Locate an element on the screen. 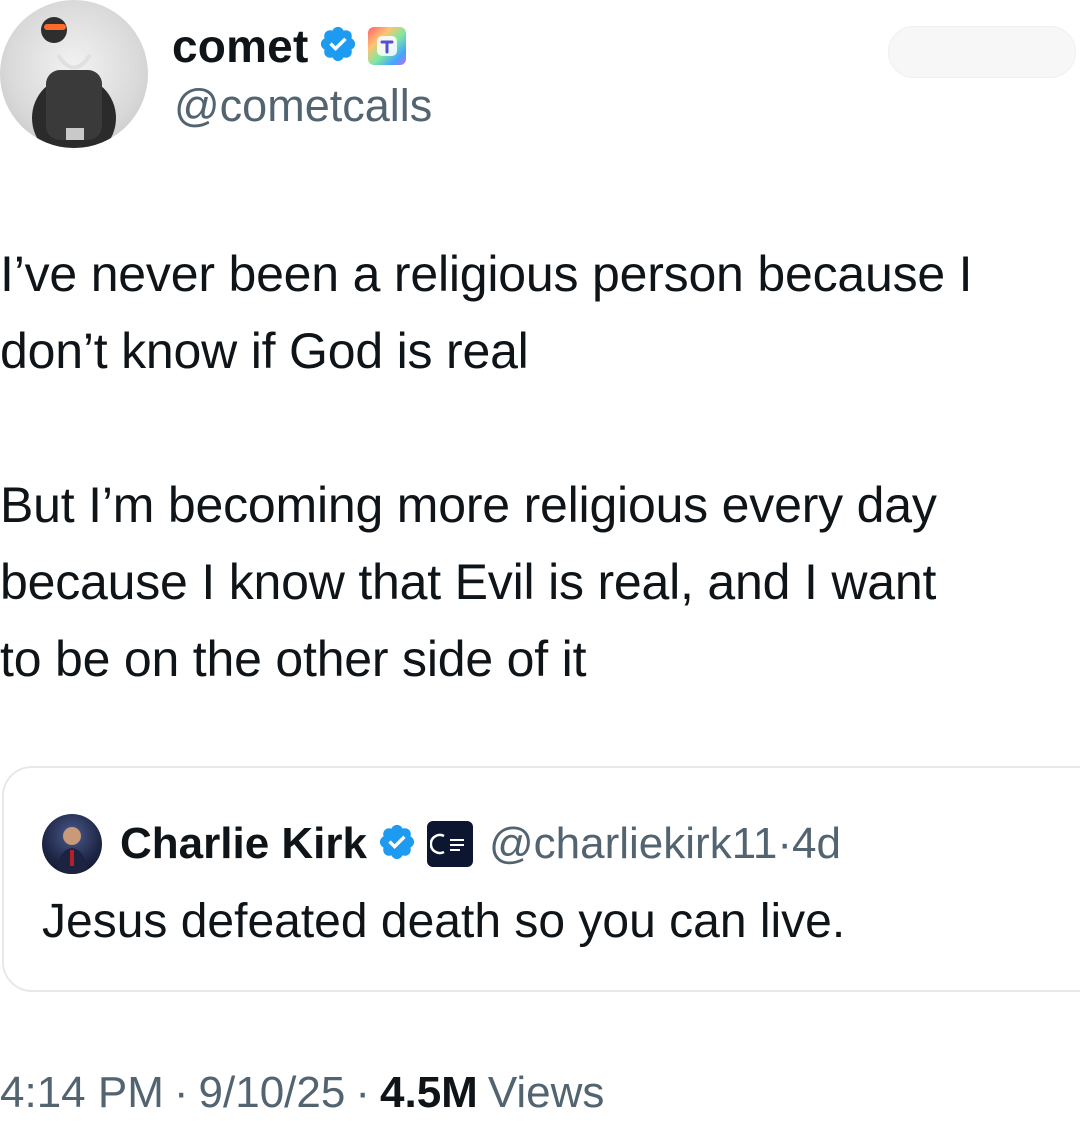 Image resolution: width=1080 pixels, height=1121 pixels. quoted-age: 4d is located at coordinates (816, 843).